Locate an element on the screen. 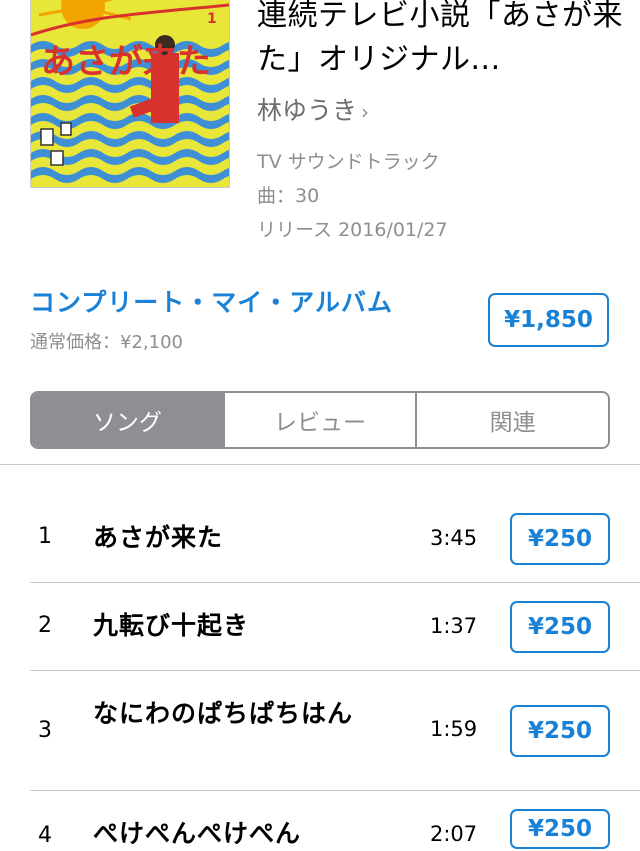  track-duration: 2:07 is located at coordinates (454, 834).